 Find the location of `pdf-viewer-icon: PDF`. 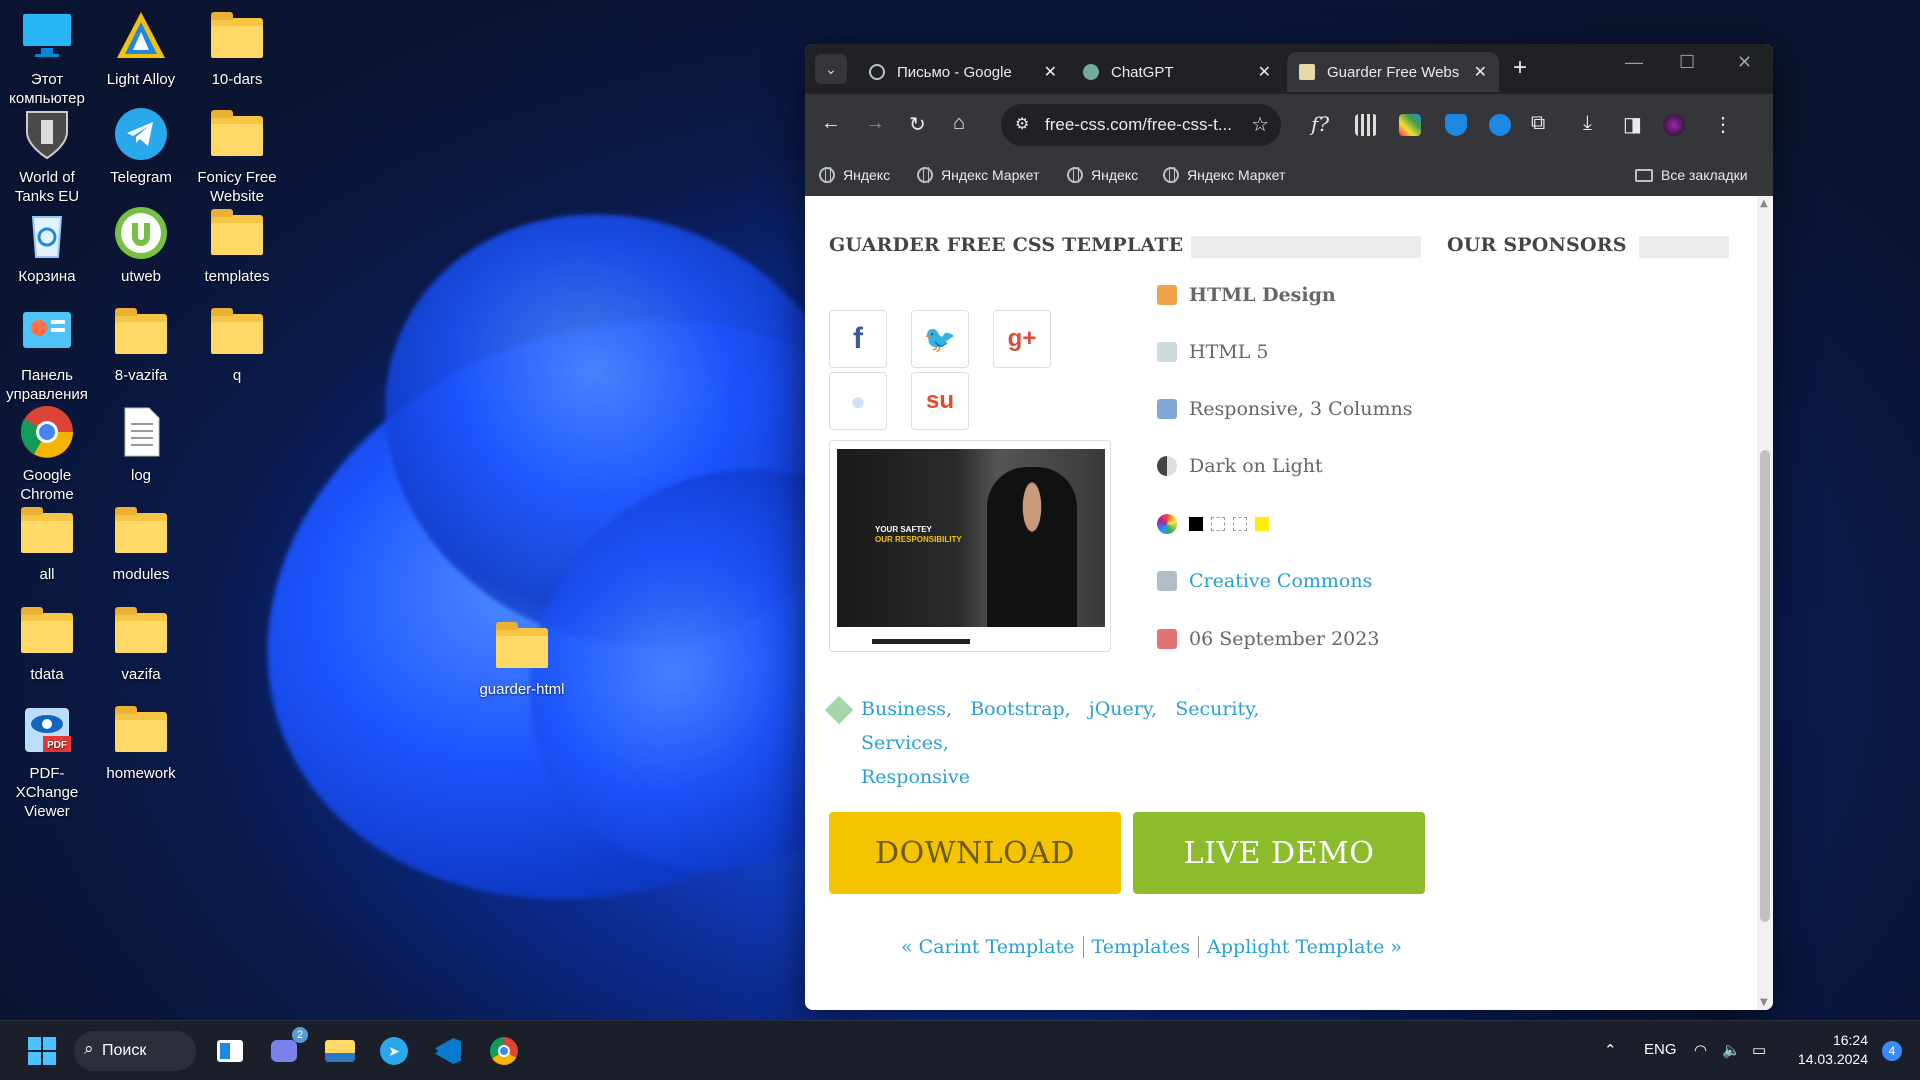

pdf-viewer-icon: PDF is located at coordinates (48, 730).